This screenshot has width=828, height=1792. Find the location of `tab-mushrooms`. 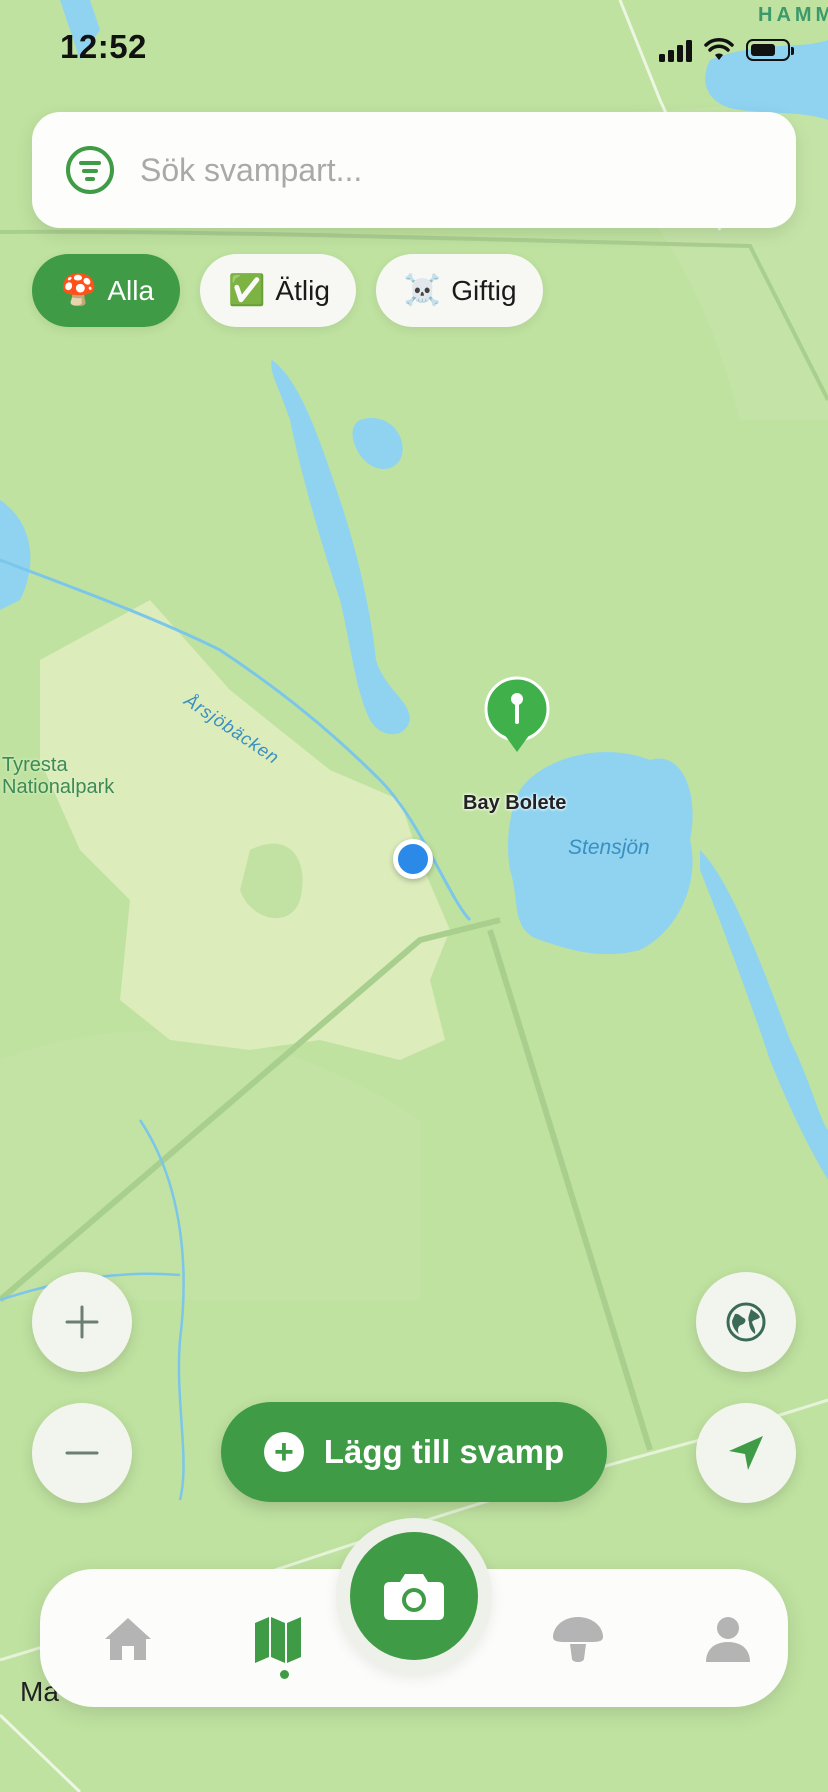

tab-mushrooms is located at coordinates (578, 1639).